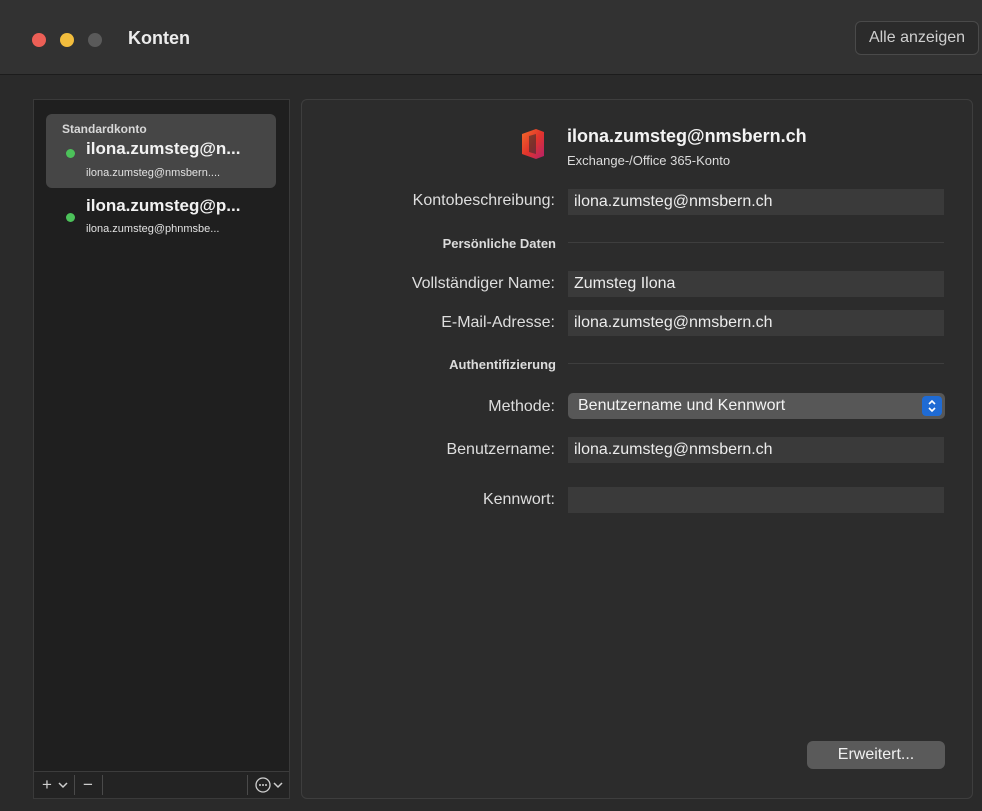  Describe the element at coordinates (161, 784) in the screenshot. I see `sidebar-toolbar: + −` at that location.